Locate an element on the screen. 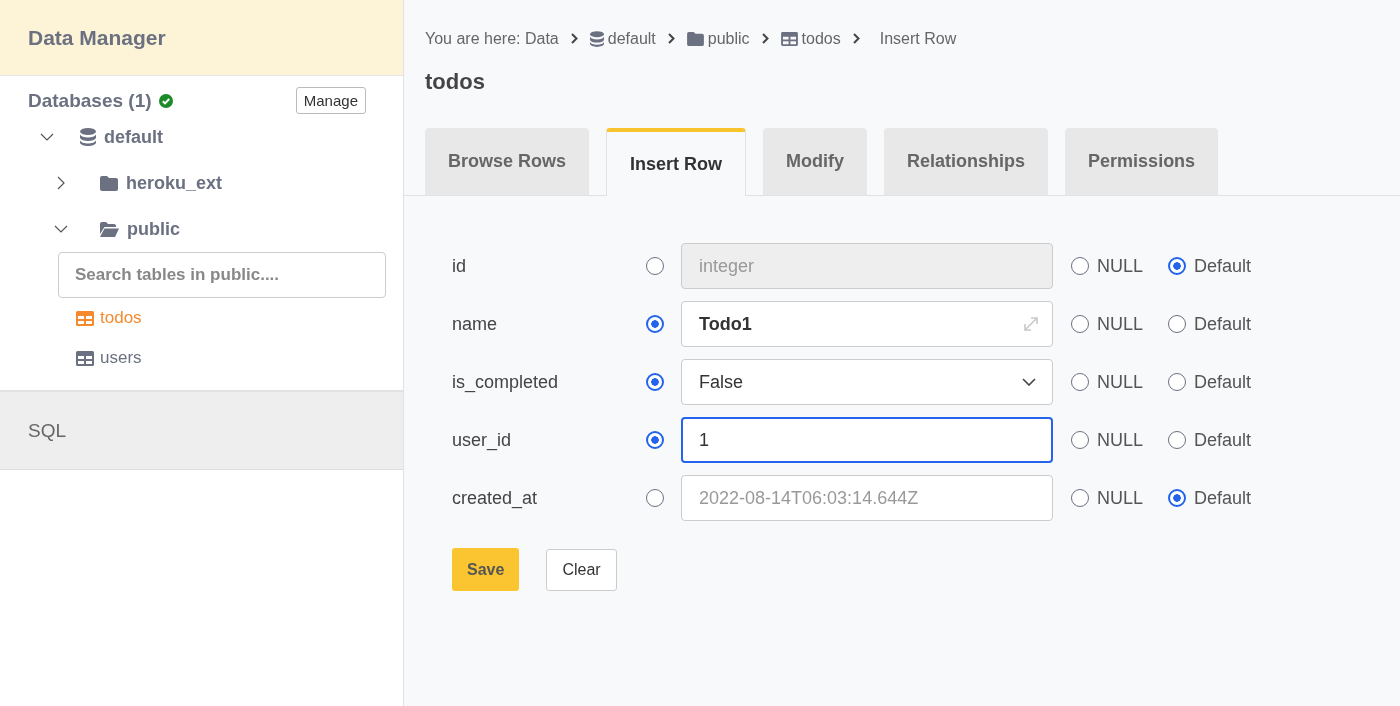 The image size is (1400, 706). column-name: is_completed is located at coordinates (506, 382).